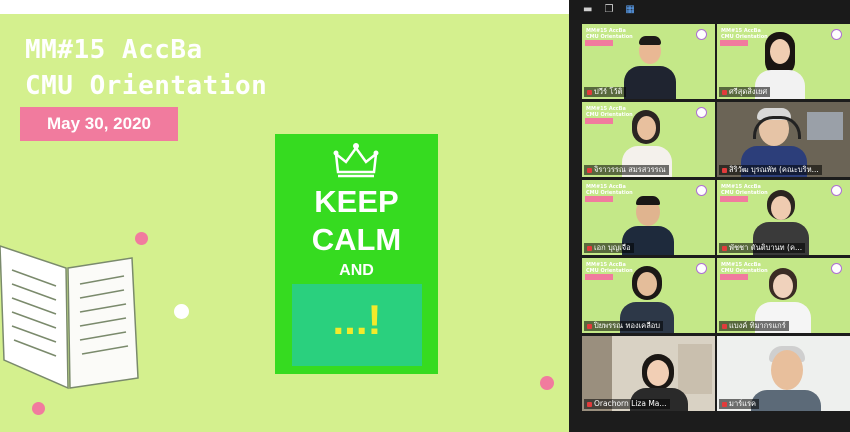  Describe the element at coordinates (99, 124) in the screenshot. I see `date-badge: May 30, 2020` at that location.